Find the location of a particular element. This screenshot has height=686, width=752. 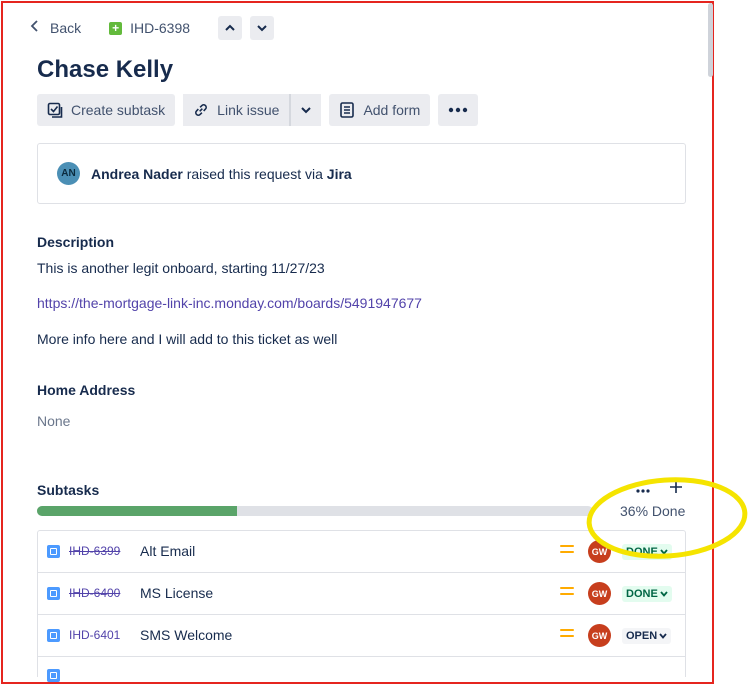

subtask-key: IHD-6399 is located at coordinates (94, 551).